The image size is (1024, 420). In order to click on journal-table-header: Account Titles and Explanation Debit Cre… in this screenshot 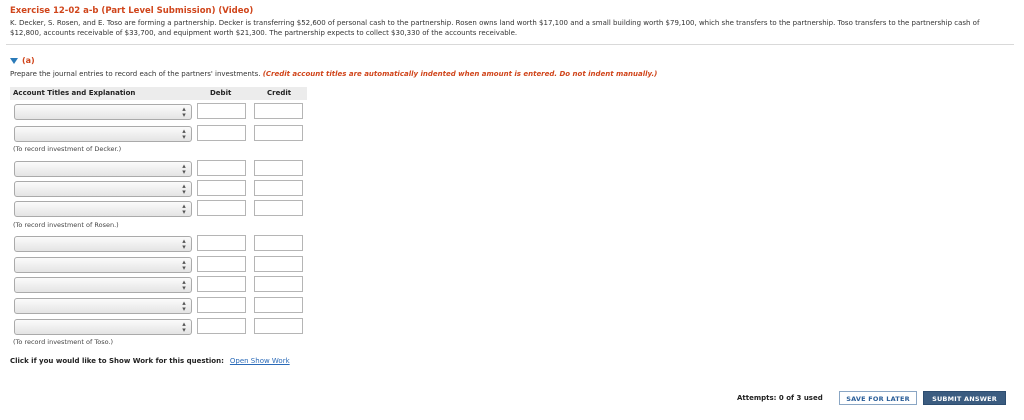, I will do `click(158, 93)`.